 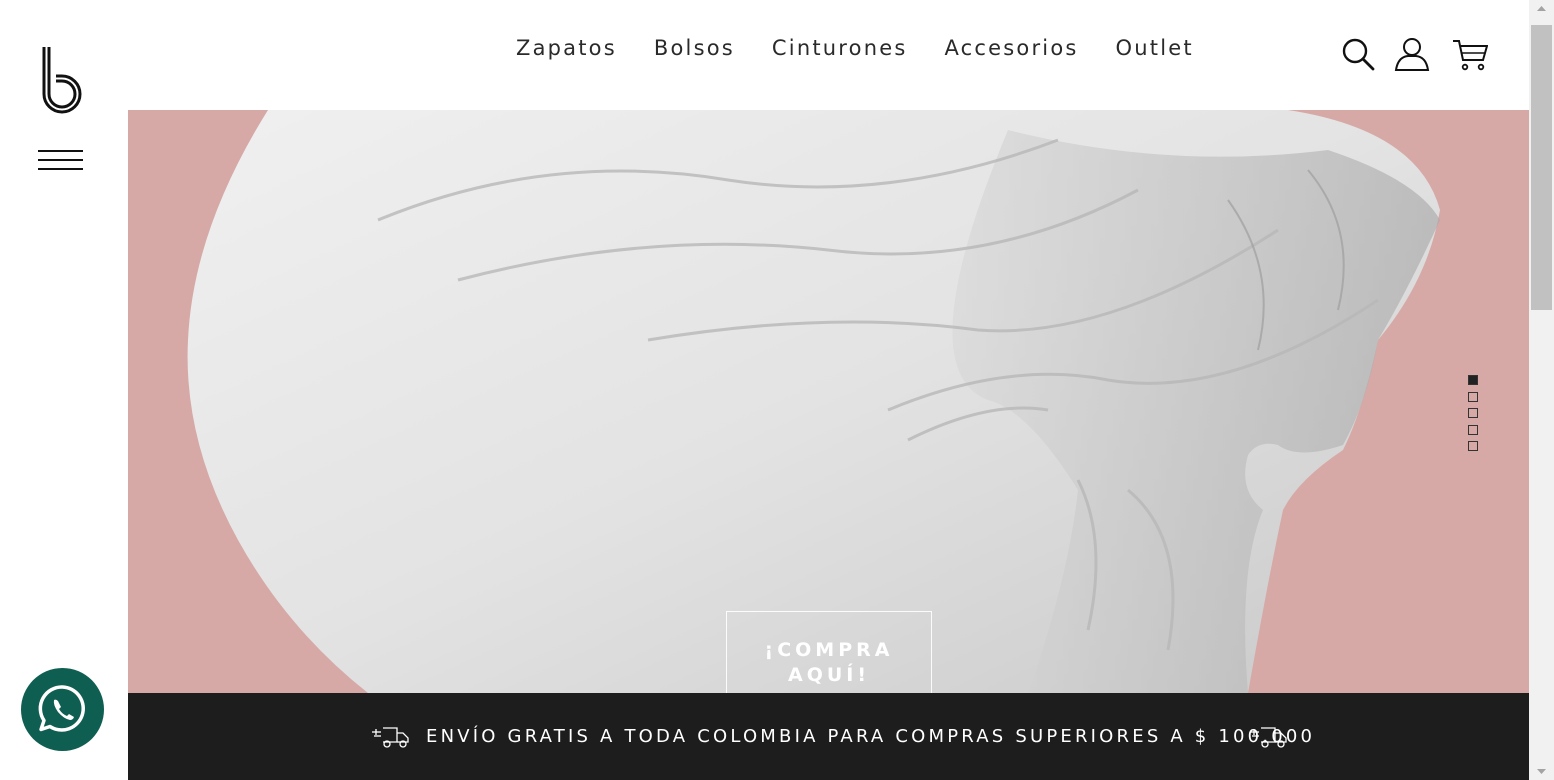 I want to click on search-icon, so click(x=1358, y=54).